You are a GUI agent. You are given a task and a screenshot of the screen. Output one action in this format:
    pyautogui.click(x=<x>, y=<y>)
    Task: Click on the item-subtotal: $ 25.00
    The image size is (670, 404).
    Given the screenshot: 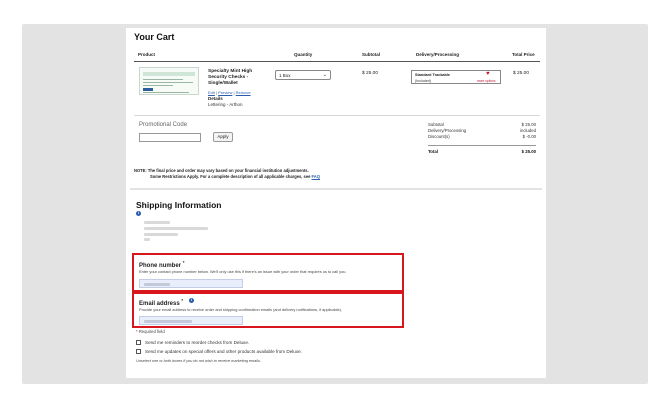 What is the action you would take?
    pyautogui.click(x=370, y=73)
    